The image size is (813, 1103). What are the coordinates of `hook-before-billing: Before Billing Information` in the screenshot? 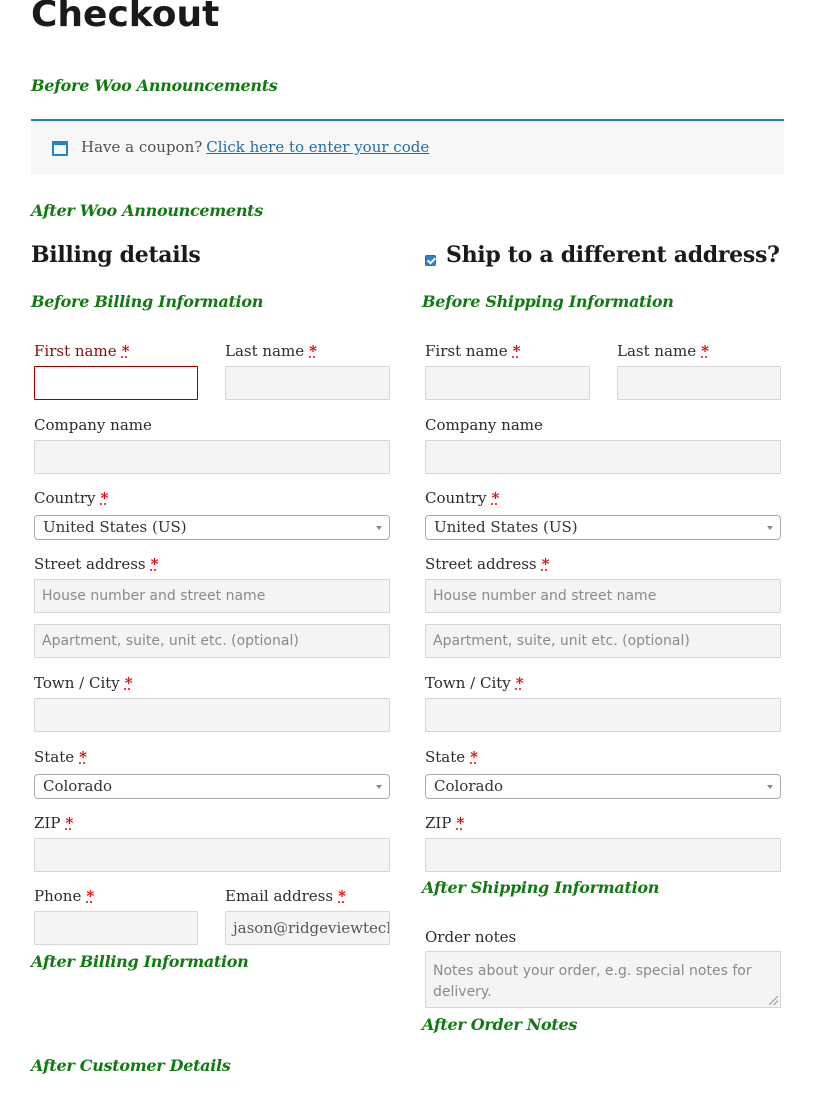 It's located at (147, 301).